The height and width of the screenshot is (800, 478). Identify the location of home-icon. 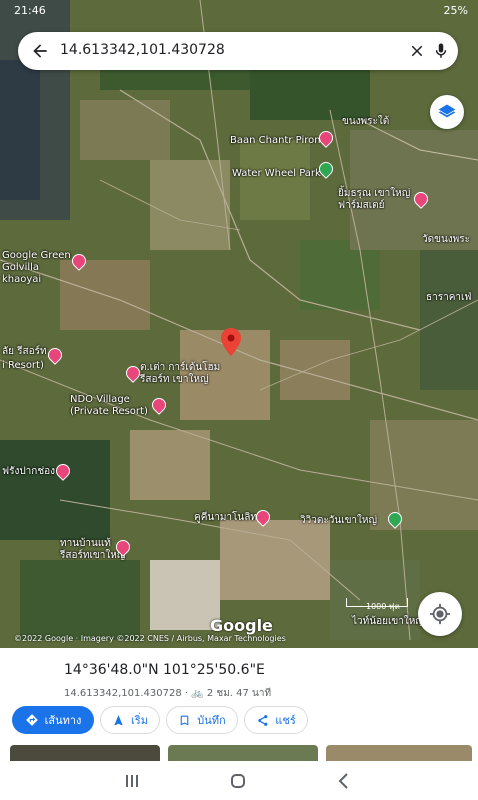
(238, 781).